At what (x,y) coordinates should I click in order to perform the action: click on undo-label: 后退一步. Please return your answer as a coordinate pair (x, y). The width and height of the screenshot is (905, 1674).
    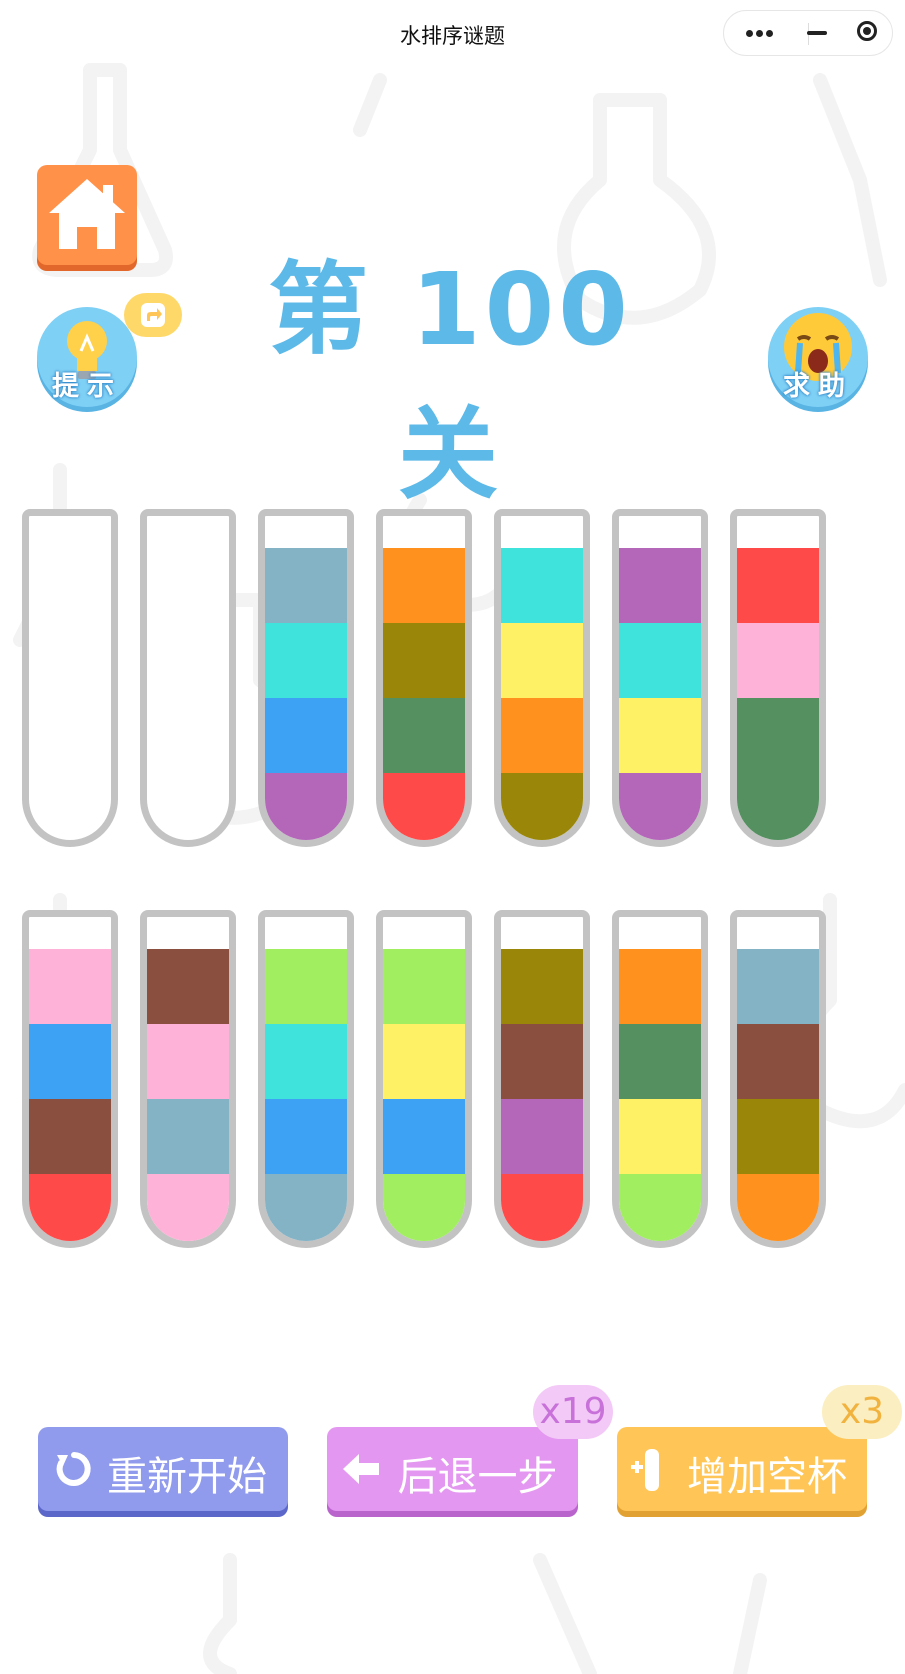
    Looking at the image, I should click on (477, 1477).